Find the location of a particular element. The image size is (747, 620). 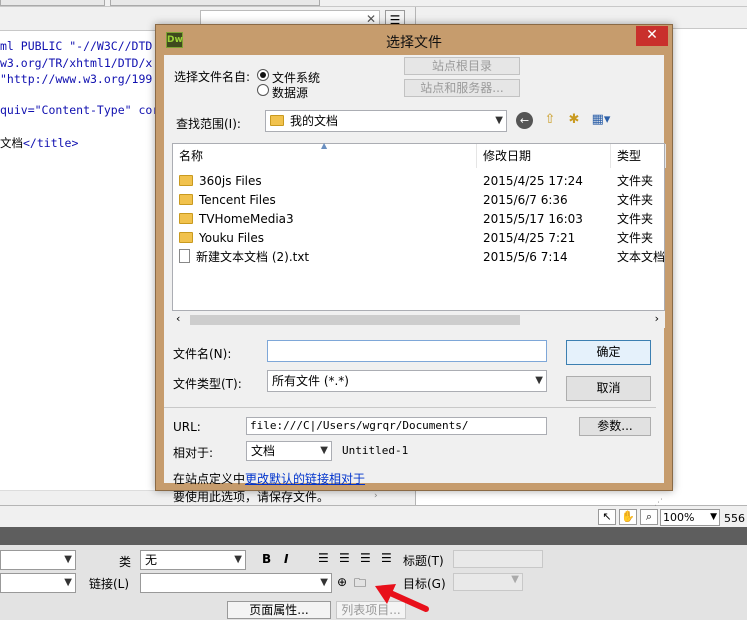

code-line: w3.org/TR/xhtml1/DTD/x is located at coordinates (76, 63).